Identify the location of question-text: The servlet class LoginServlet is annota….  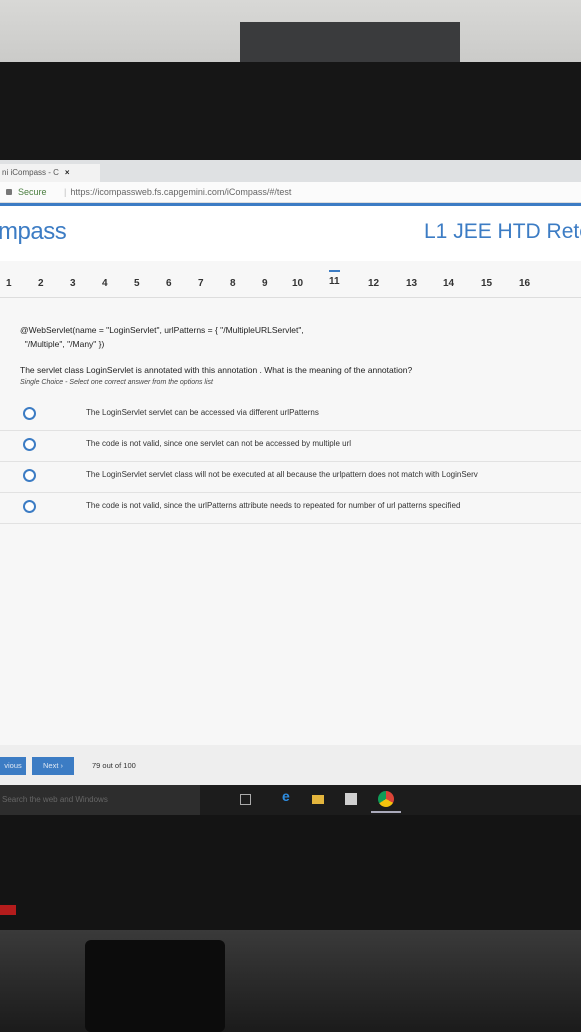
(216, 370).